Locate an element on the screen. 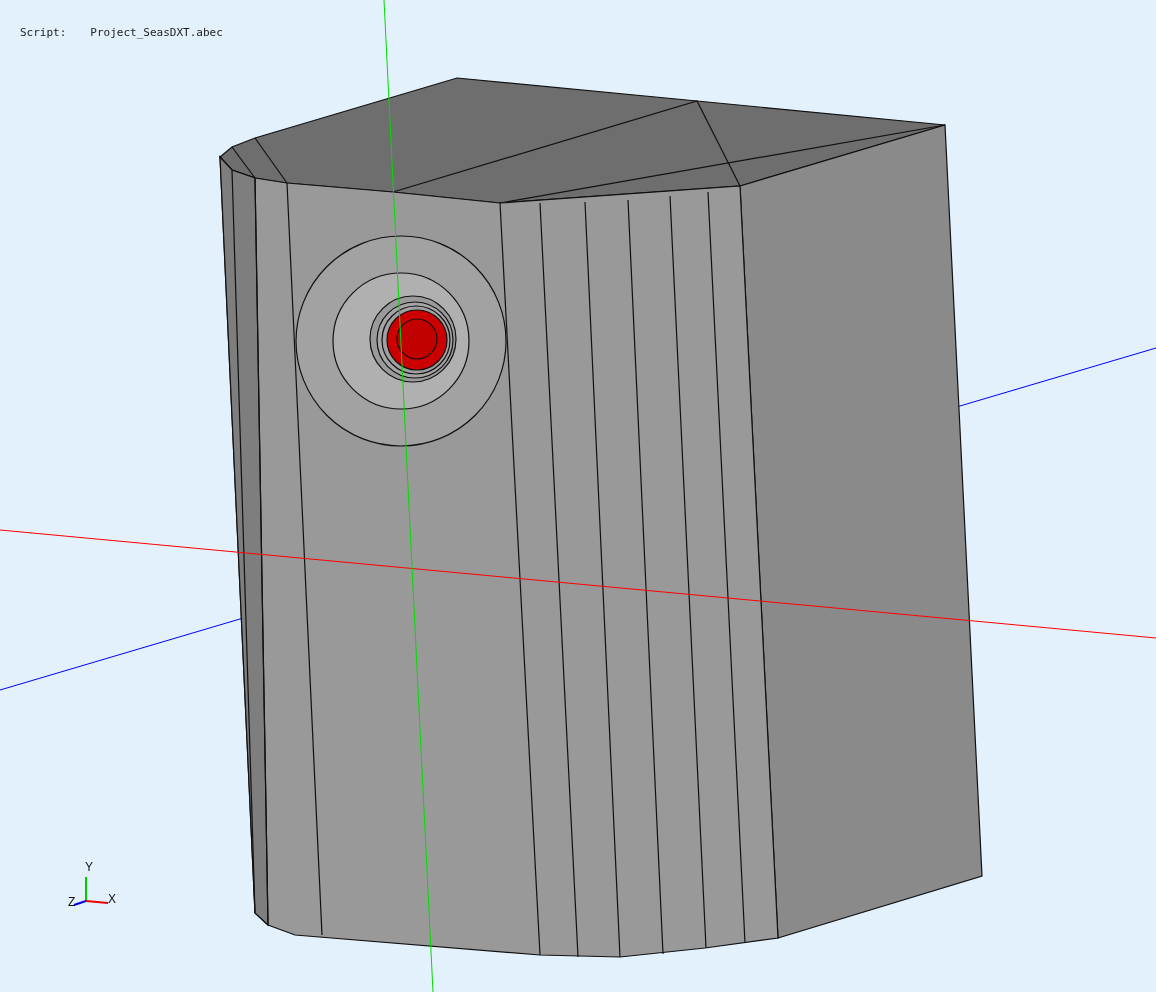  axis-triad-icon is located at coordinates (91, 891).